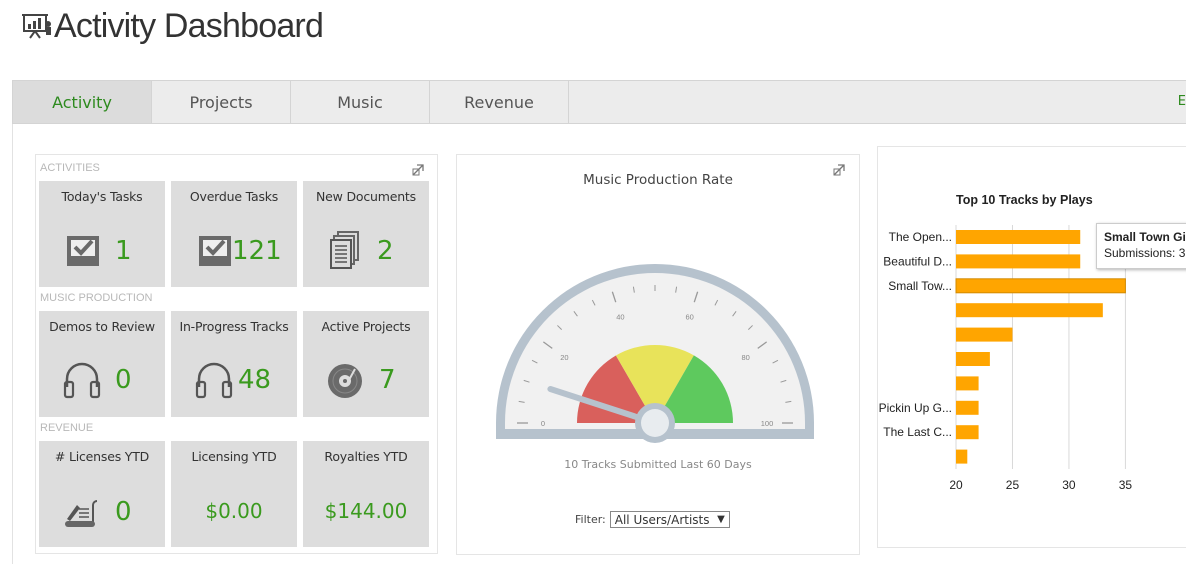 The width and height of the screenshot is (1186, 564). Describe the element at coordinates (234, 456) in the screenshot. I see `tile-label: Licensing YTD` at that location.